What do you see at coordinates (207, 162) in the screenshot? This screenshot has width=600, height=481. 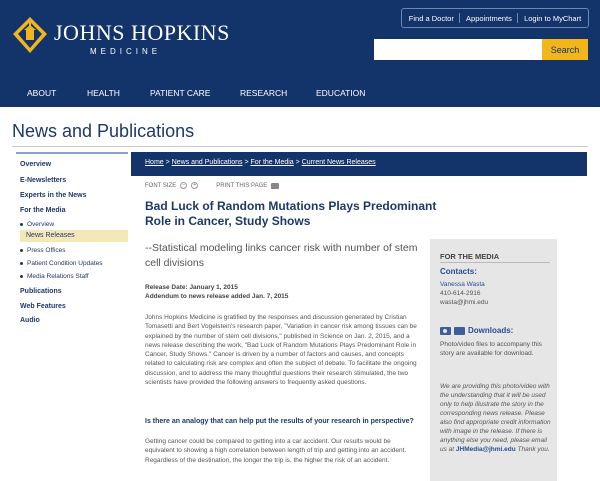 I see `breadcrumb-news-publications: News and Publications` at bounding box center [207, 162].